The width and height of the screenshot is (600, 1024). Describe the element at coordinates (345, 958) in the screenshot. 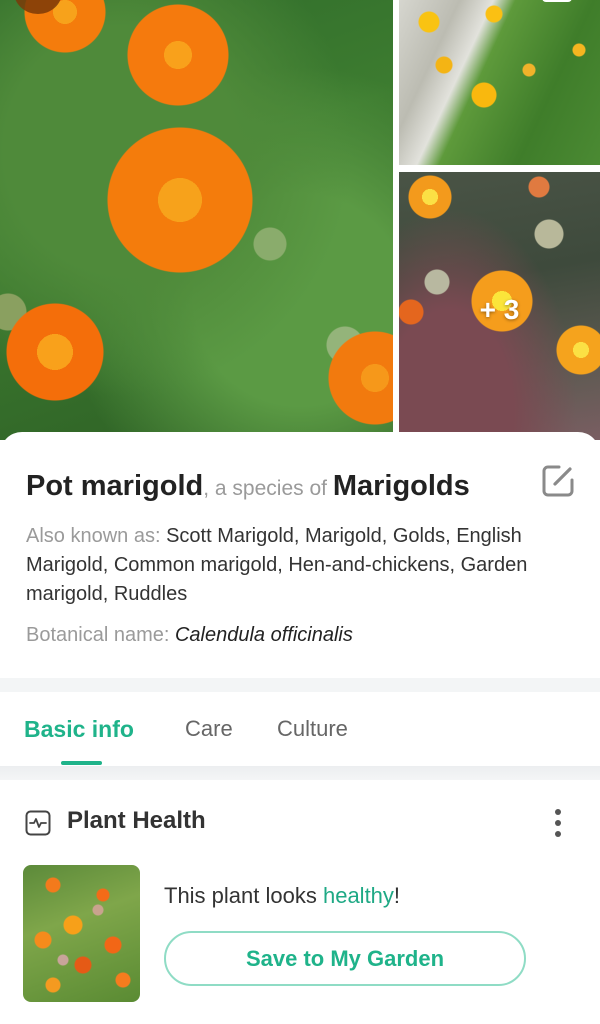

I see `save-to-garden-button: Save to My Garden` at that location.